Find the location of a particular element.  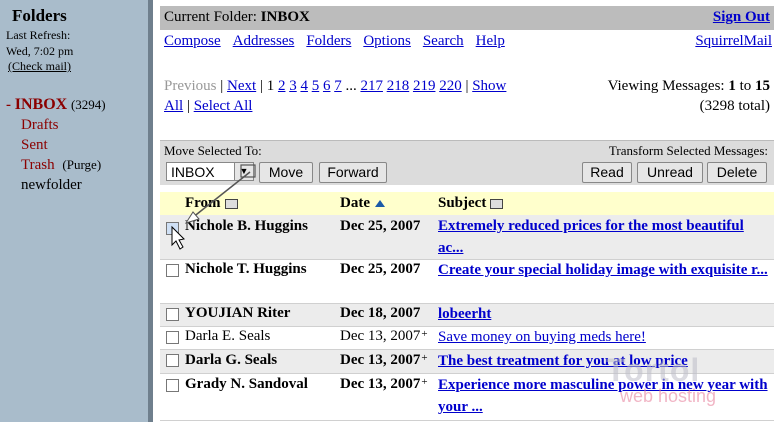

move-target-select: INBOX ▼ is located at coordinates (210, 171).